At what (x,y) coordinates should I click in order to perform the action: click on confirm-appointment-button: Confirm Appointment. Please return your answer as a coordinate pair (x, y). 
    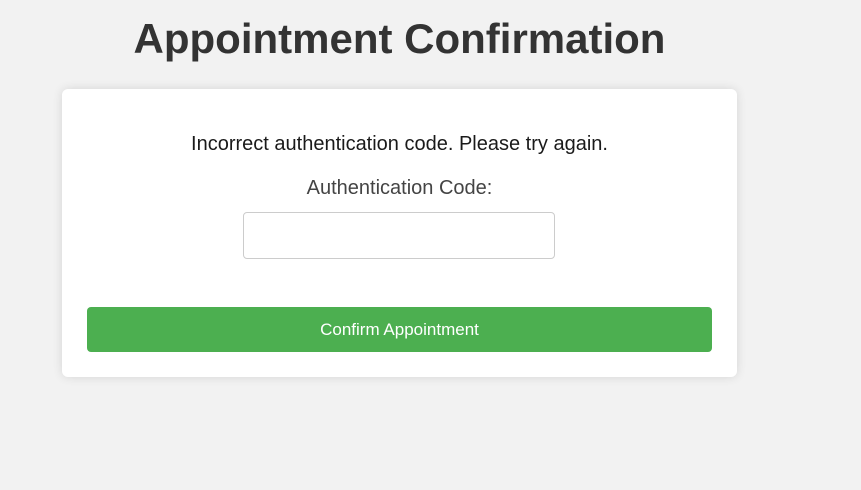
    Looking at the image, I should click on (399, 329).